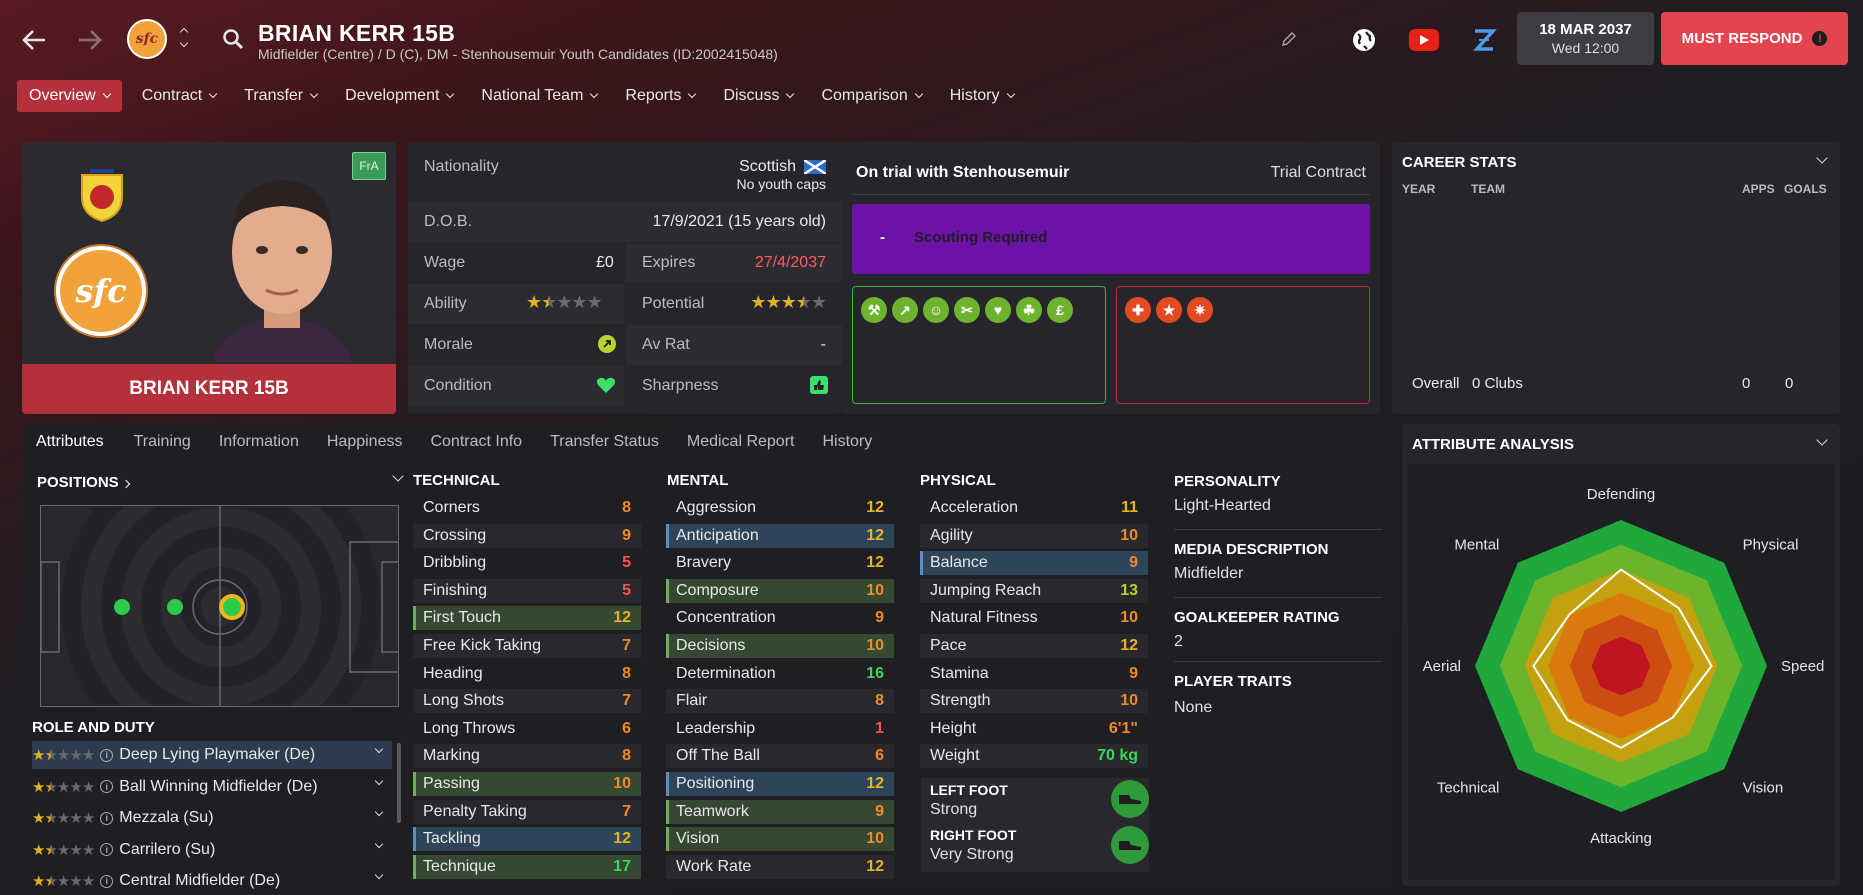  I want to click on physical-attr-row: Stamina 9, so click(1034, 674).